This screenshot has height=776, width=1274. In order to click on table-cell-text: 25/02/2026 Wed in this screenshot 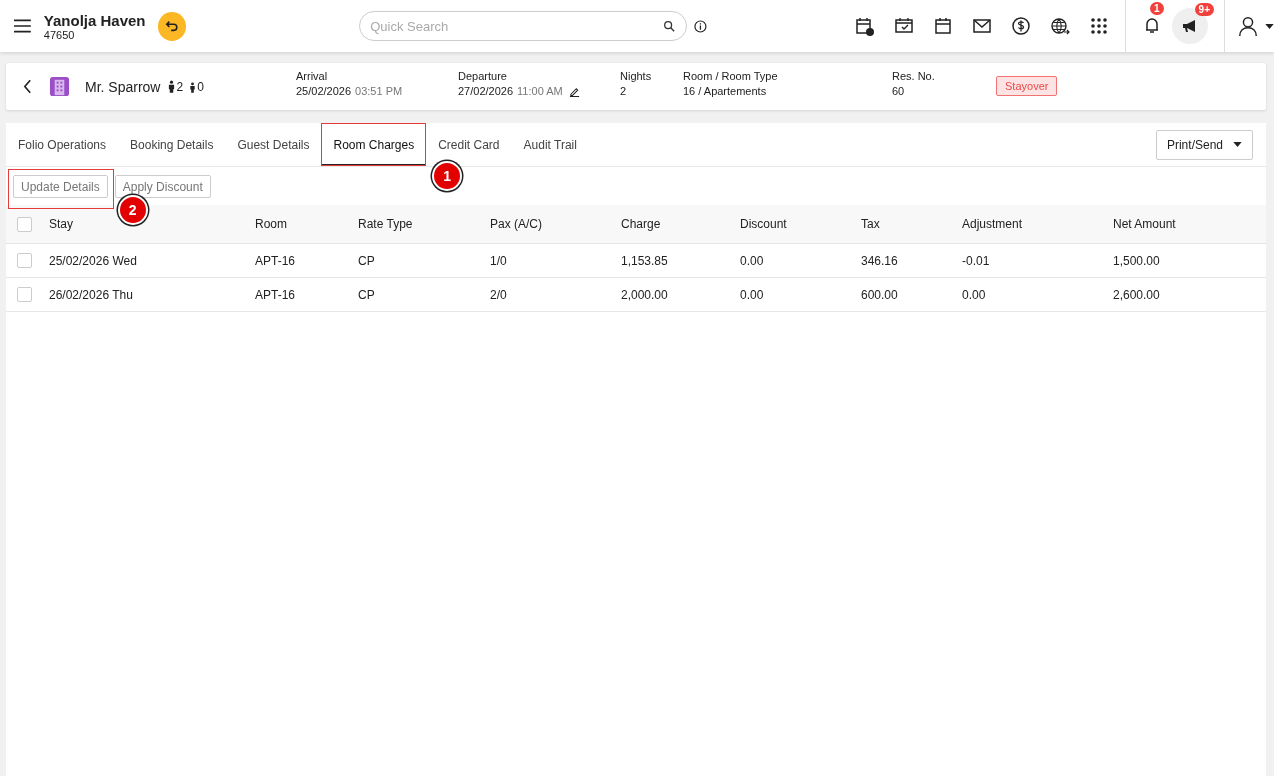, I will do `click(93, 260)`.